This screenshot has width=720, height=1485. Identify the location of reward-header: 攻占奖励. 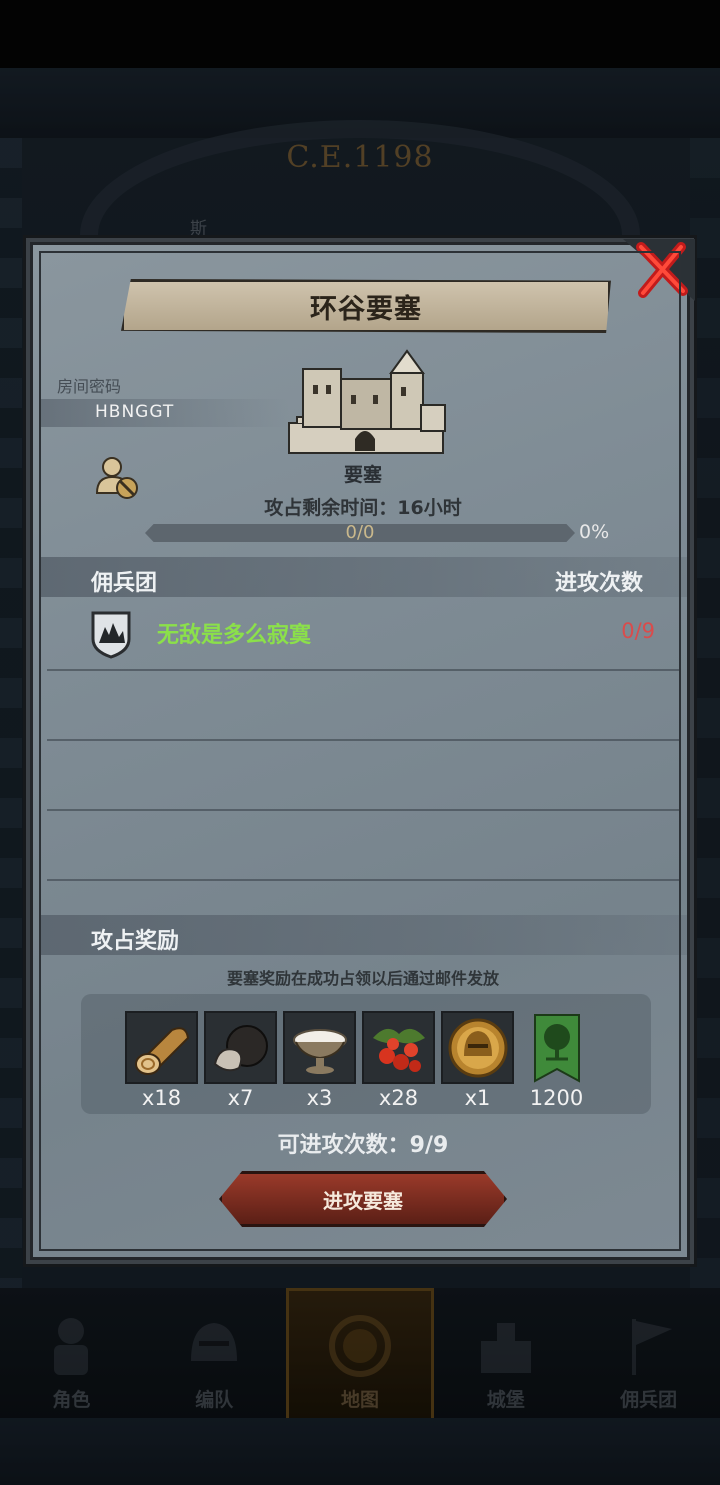
(135, 941).